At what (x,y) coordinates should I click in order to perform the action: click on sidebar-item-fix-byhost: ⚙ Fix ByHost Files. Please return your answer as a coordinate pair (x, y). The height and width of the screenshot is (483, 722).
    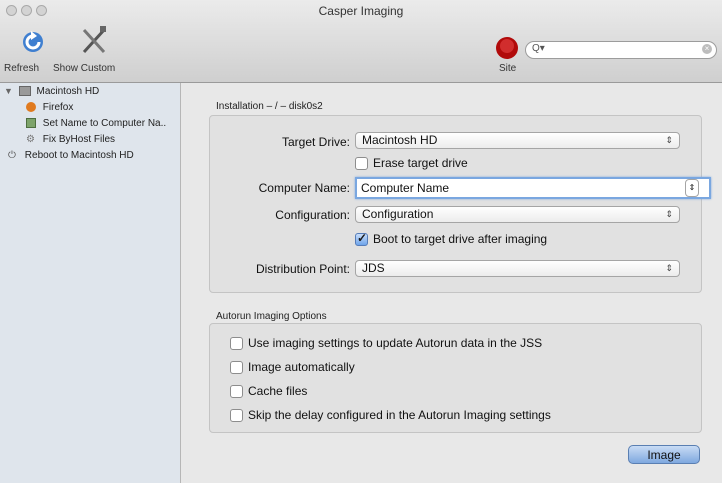
    Looking at the image, I should click on (70, 139).